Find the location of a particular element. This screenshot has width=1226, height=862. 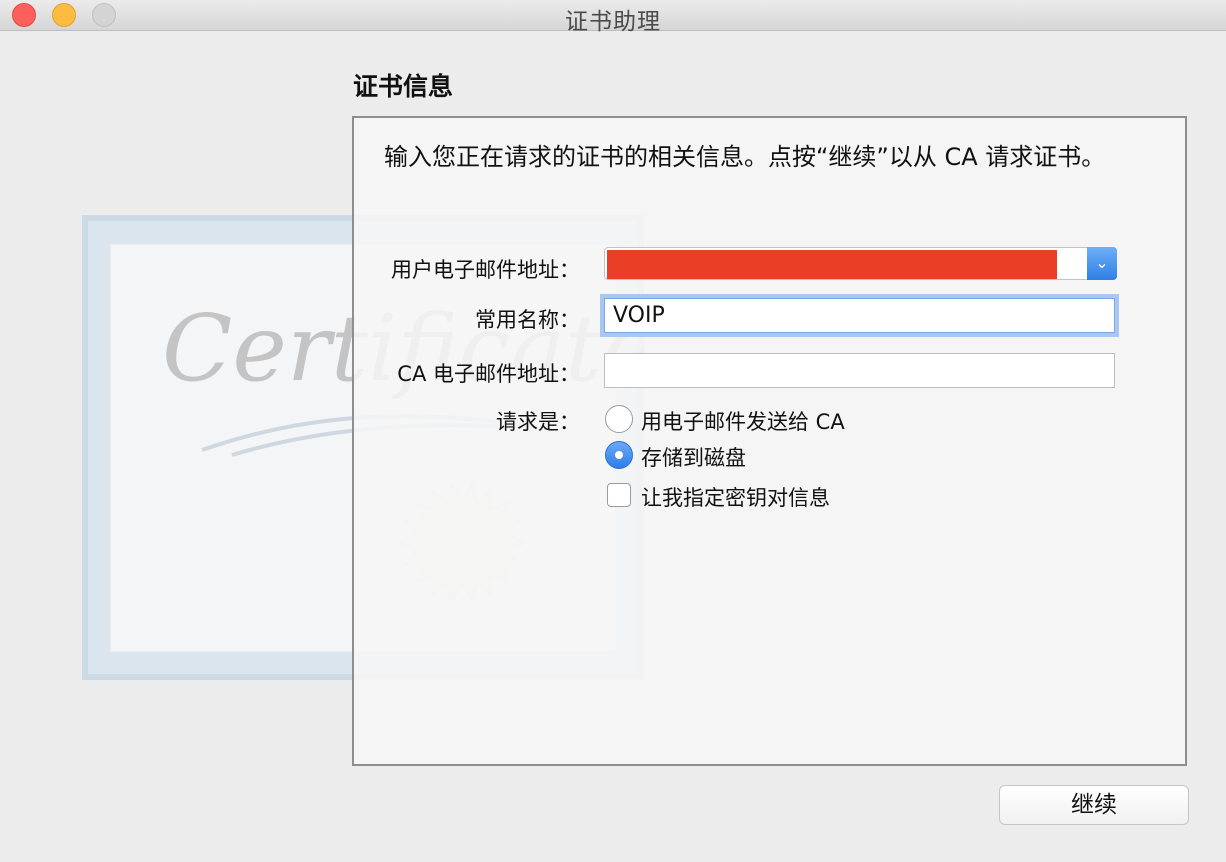

specify-key-pair-checkbox is located at coordinates (619, 495).